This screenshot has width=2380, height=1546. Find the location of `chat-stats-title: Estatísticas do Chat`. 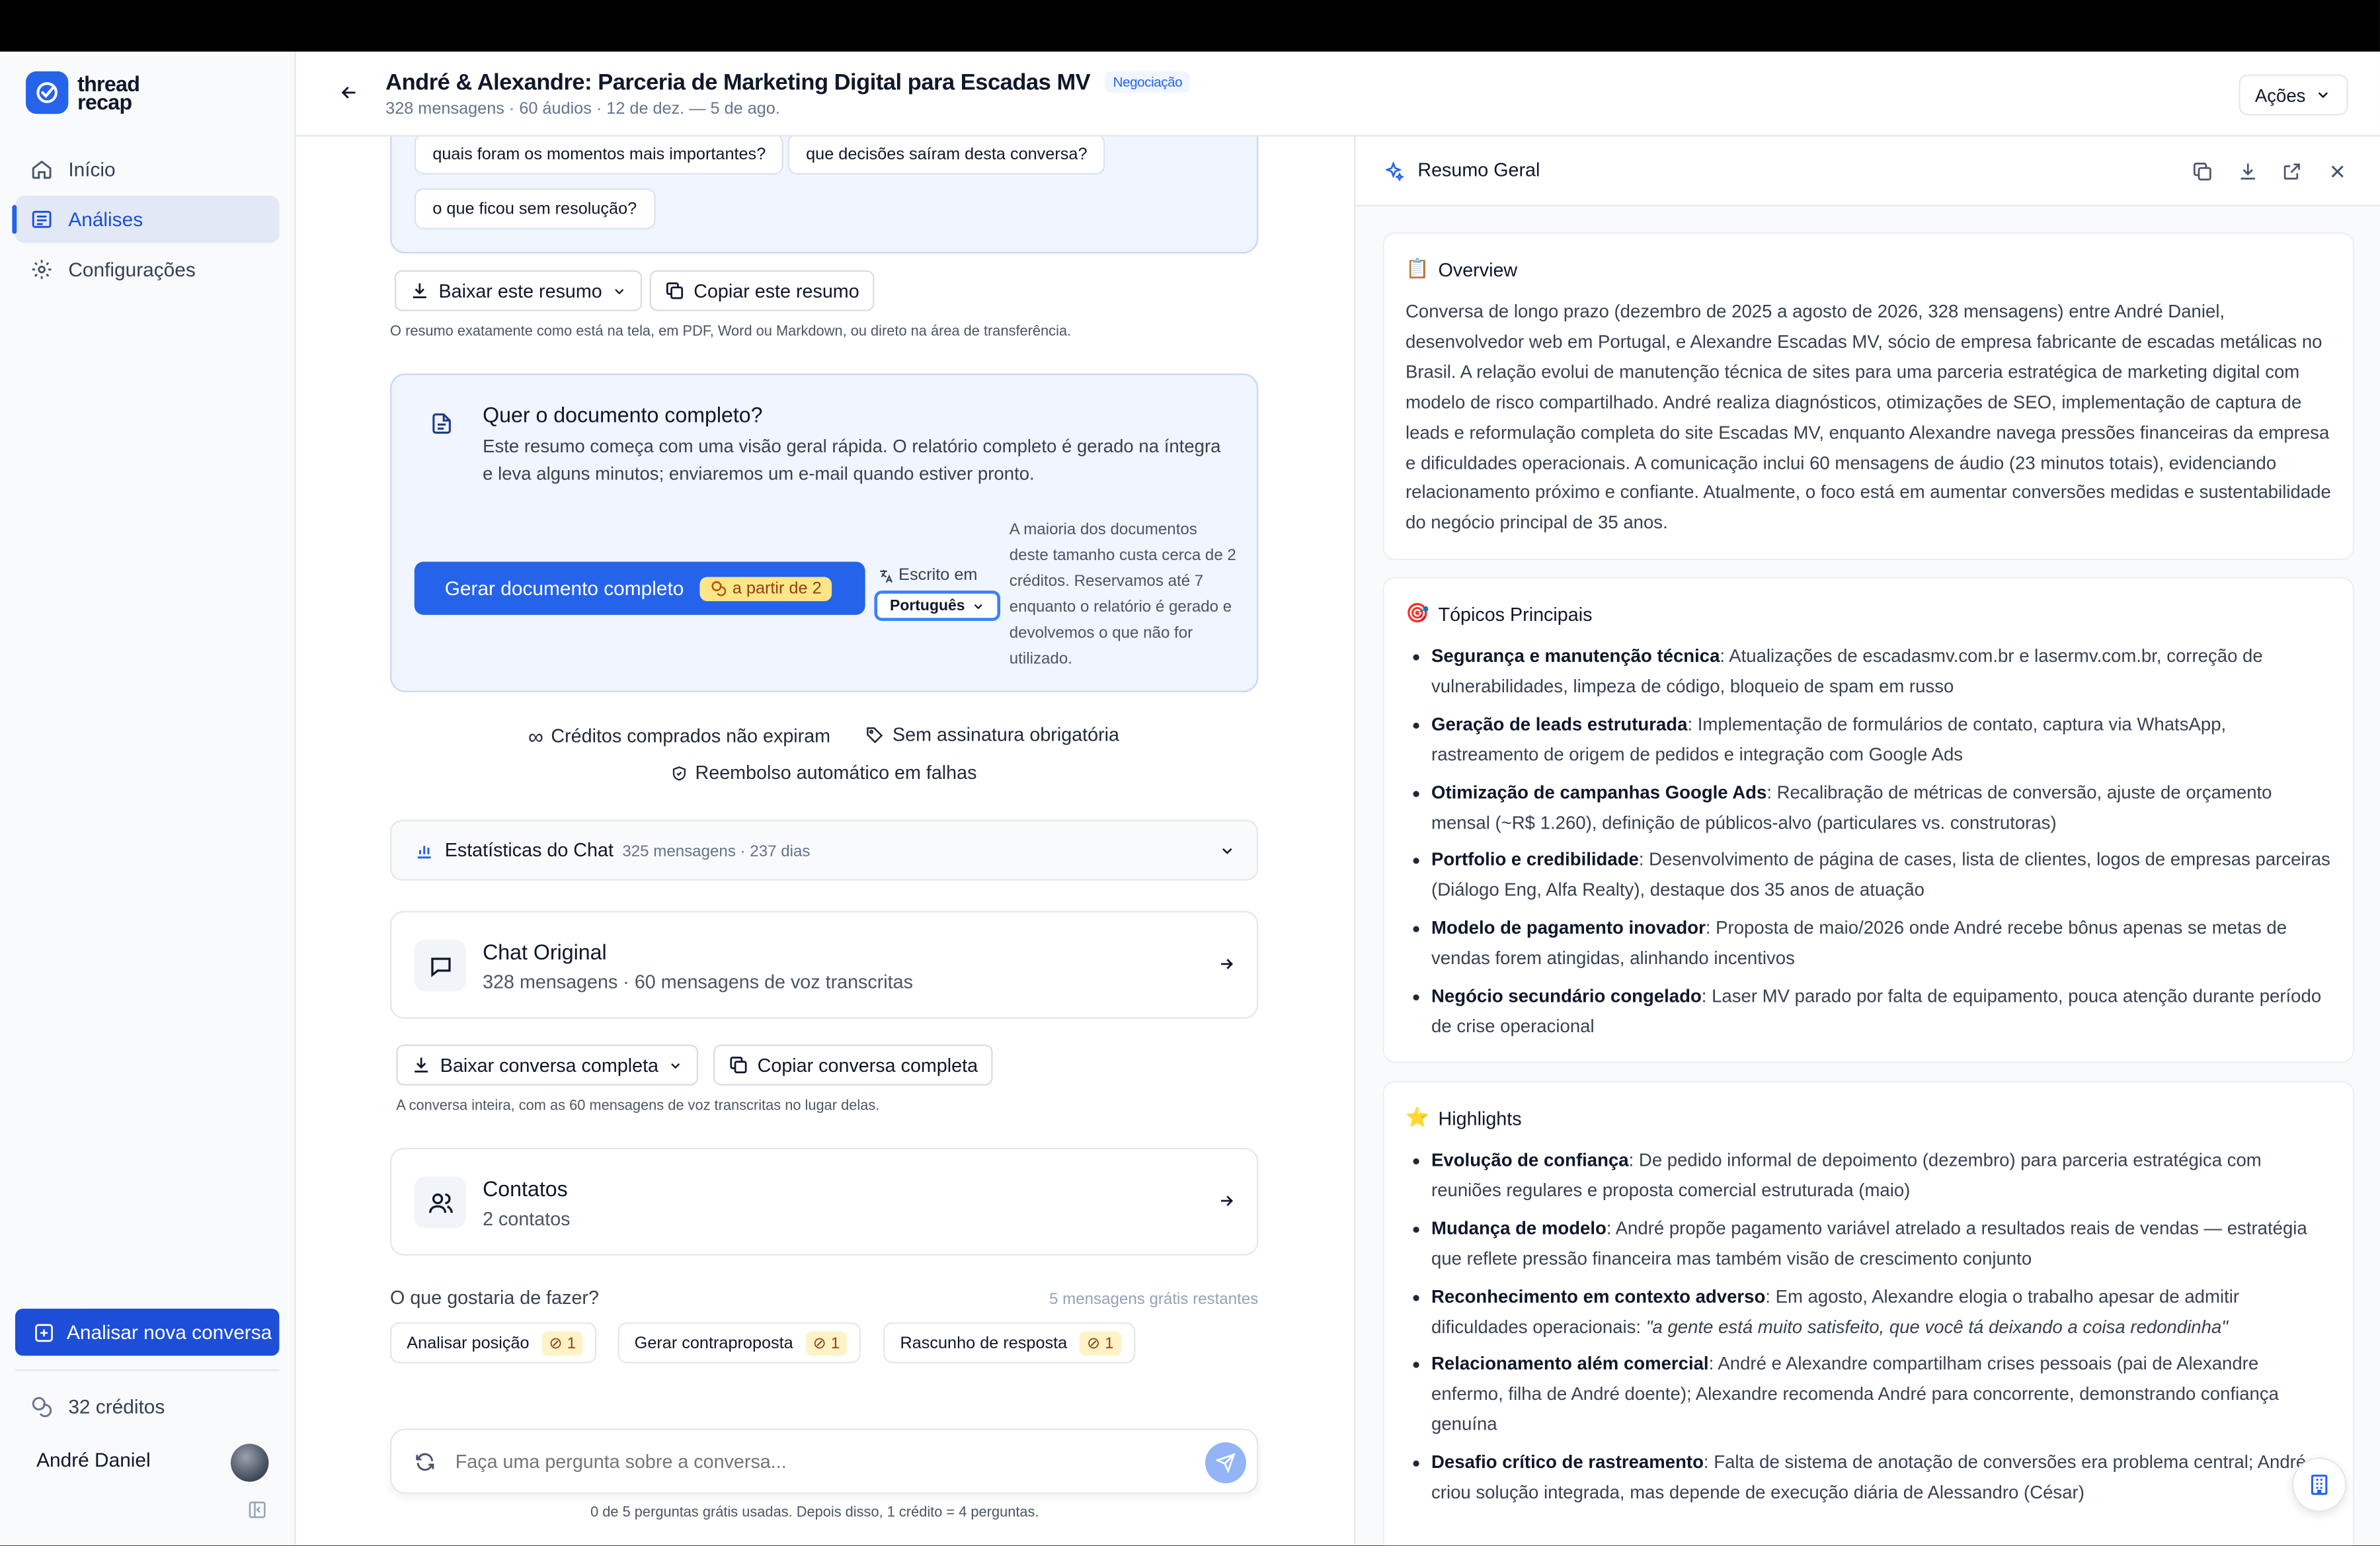

chat-stats-title: Estatísticas do Chat is located at coordinates (529, 850).